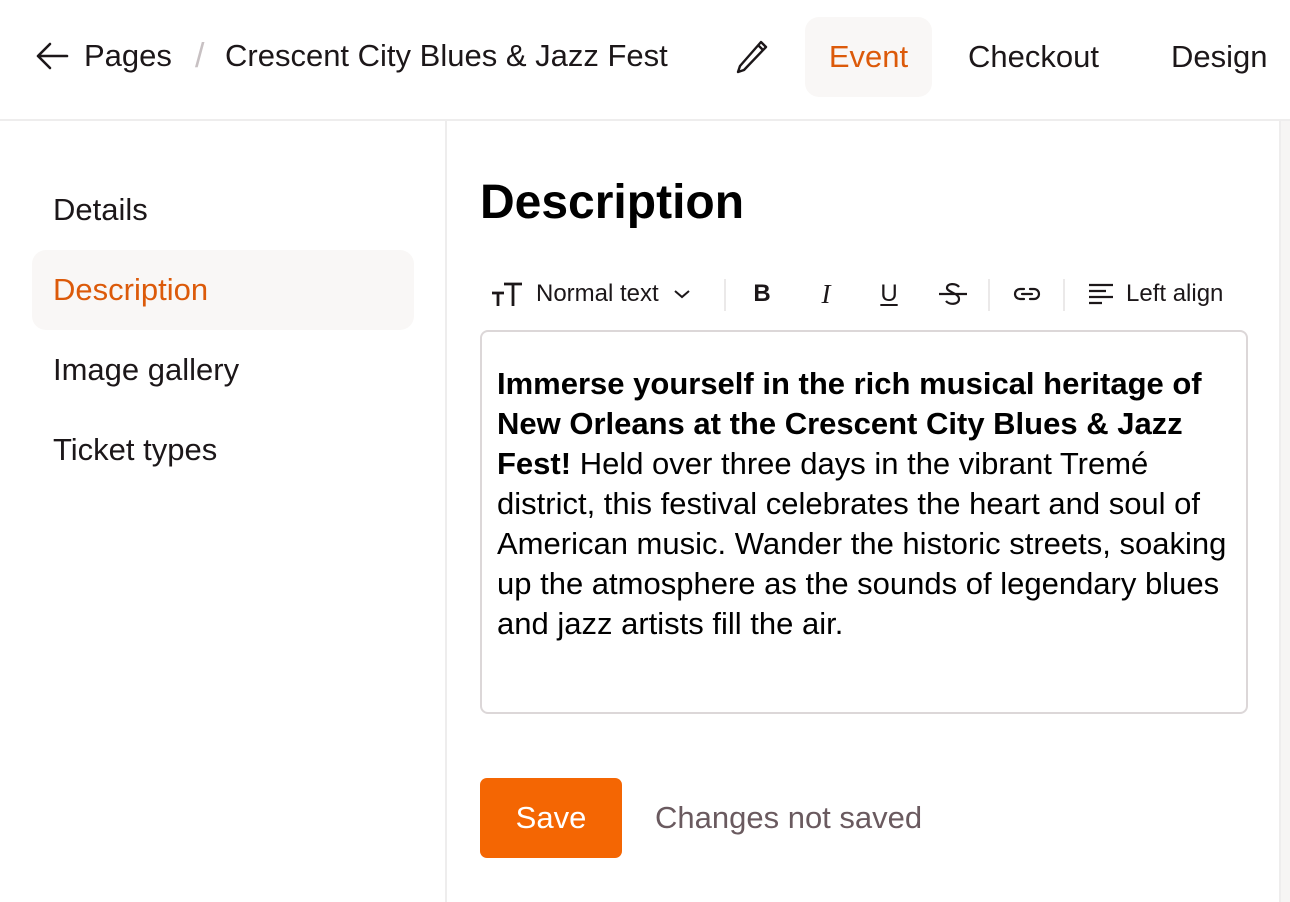 The height and width of the screenshot is (902, 1290). I want to click on text-style-value: Normal text, so click(597, 293).